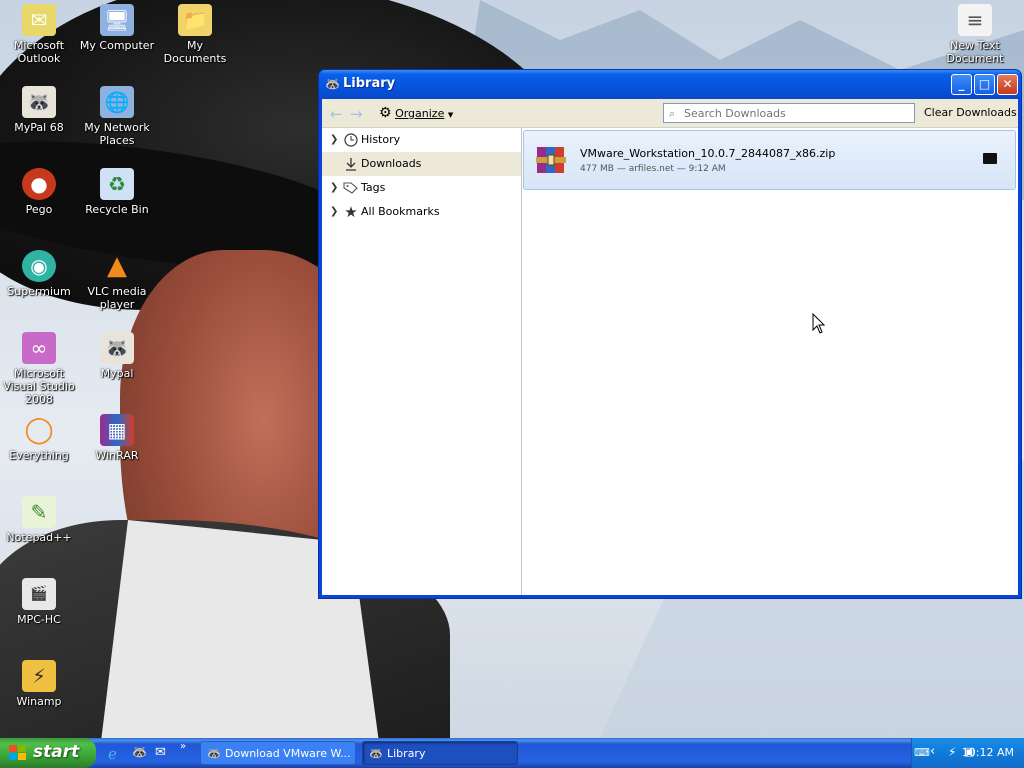 The image size is (1024, 768). Describe the element at coordinates (39, 676) in the screenshot. I see `winamp-icon: ⚡` at that location.